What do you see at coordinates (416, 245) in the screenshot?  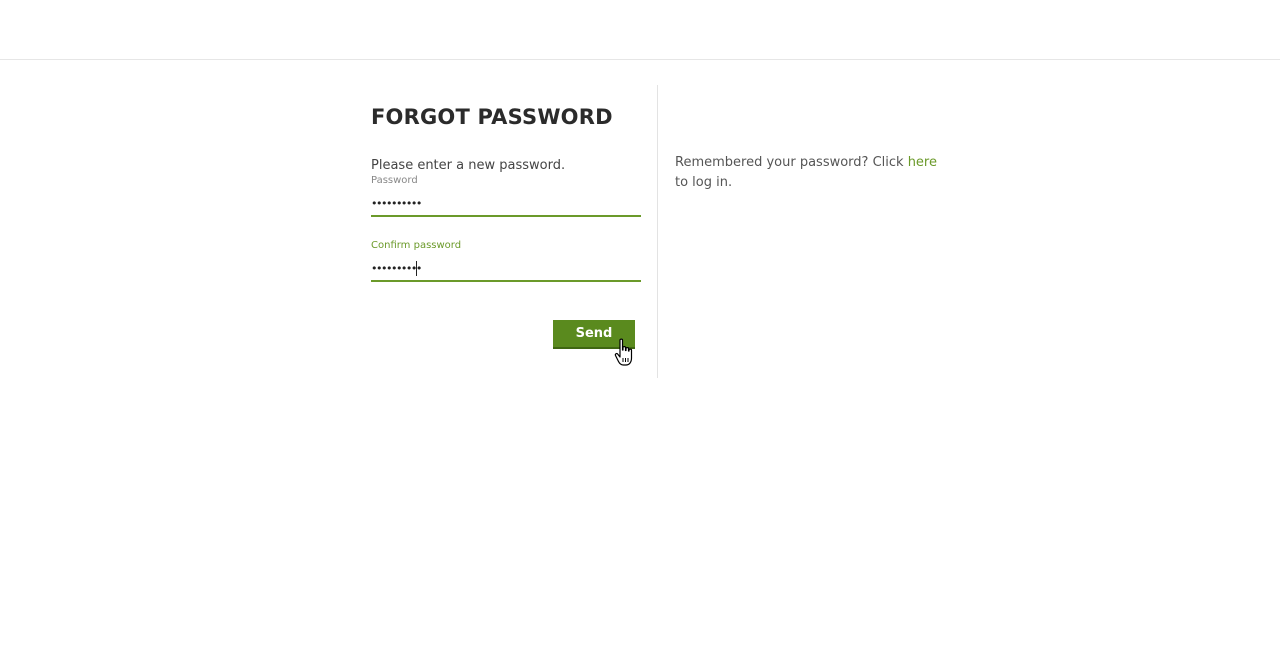 I see `confirm-password-label: Confirm password` at bounding box center [416, 245].